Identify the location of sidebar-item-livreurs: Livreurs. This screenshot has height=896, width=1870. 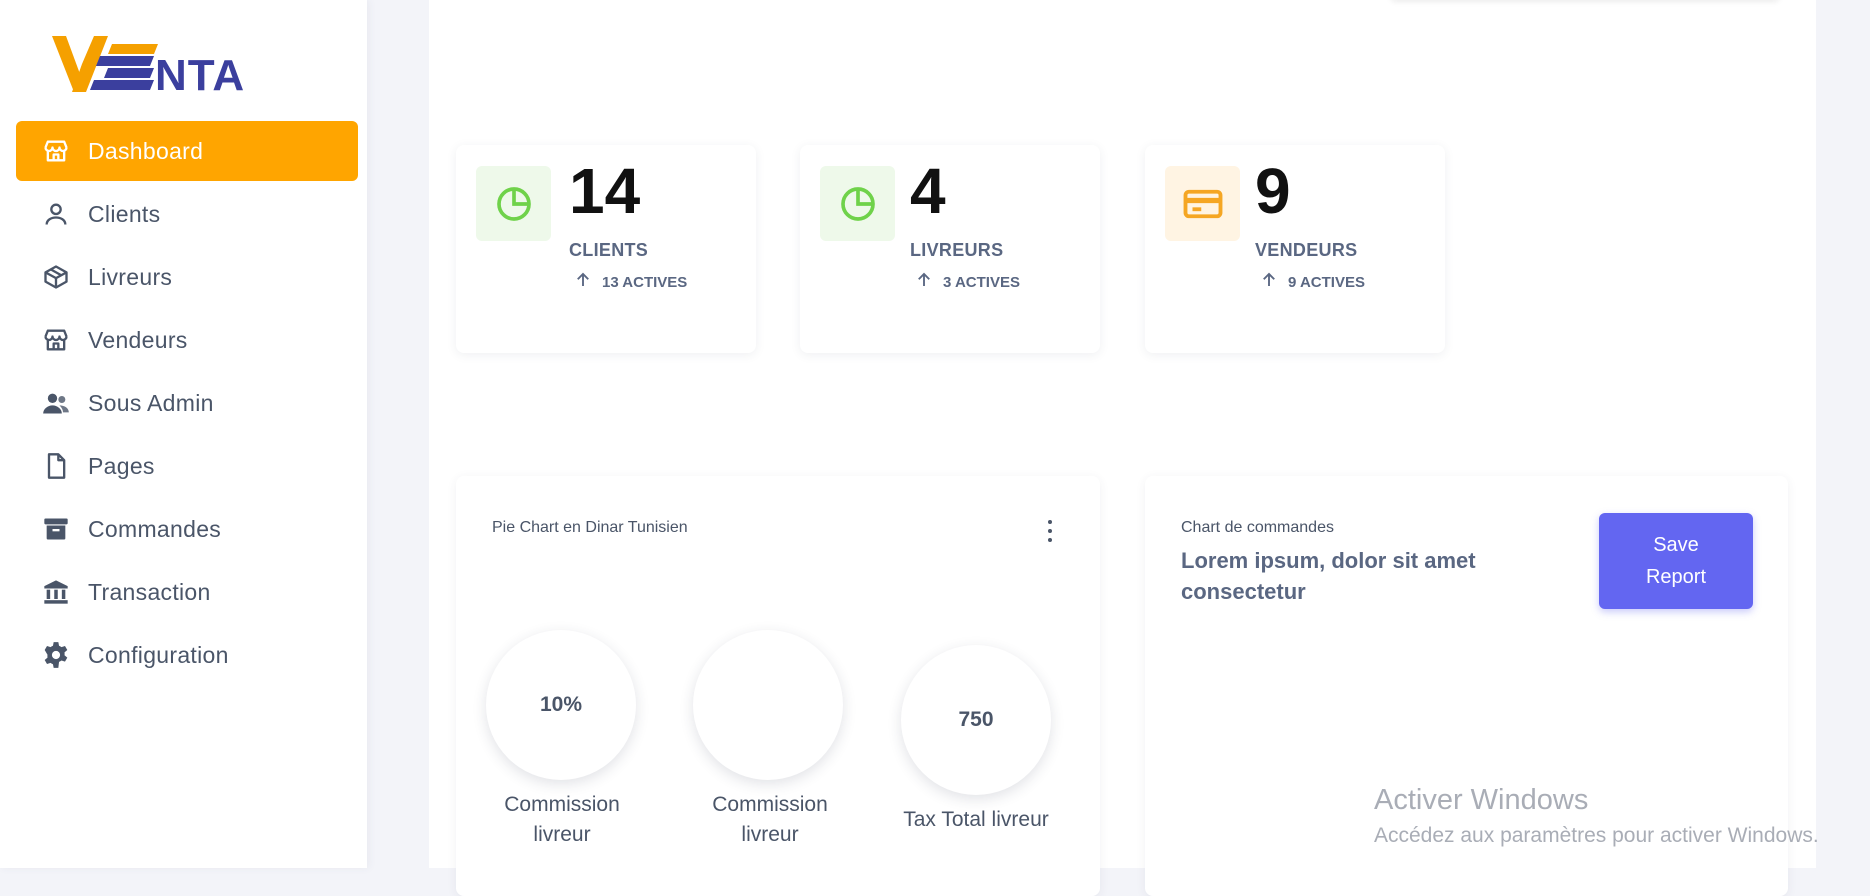
(187, 277).